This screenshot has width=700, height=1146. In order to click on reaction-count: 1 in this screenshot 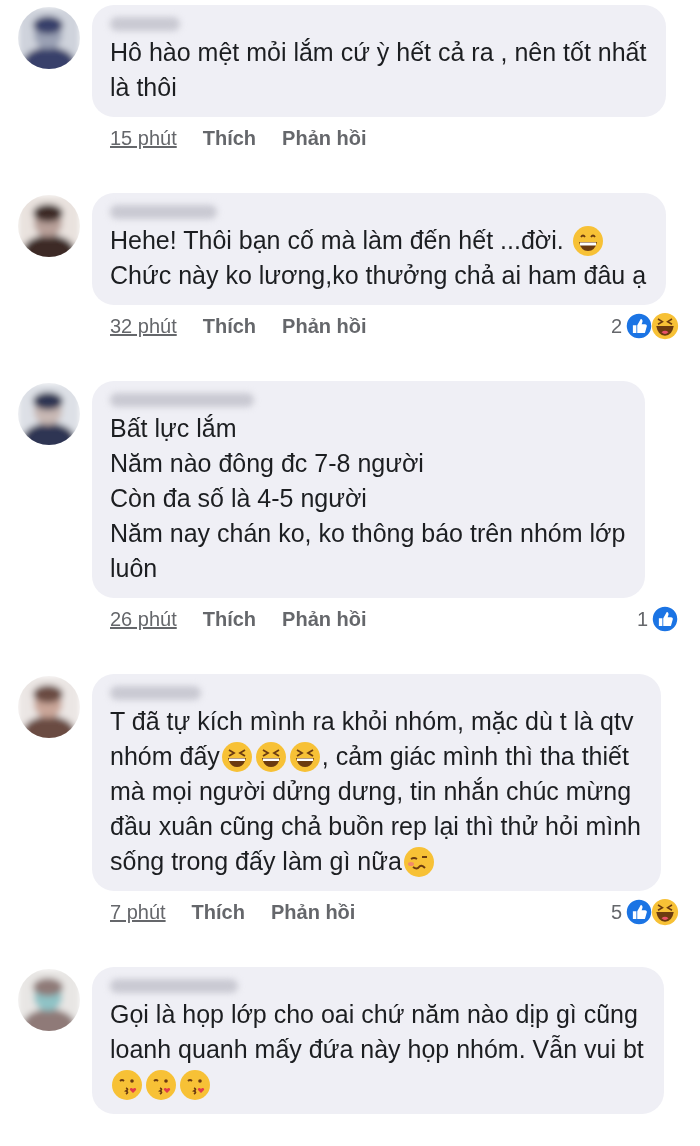, I will do `click(642, 619)`.